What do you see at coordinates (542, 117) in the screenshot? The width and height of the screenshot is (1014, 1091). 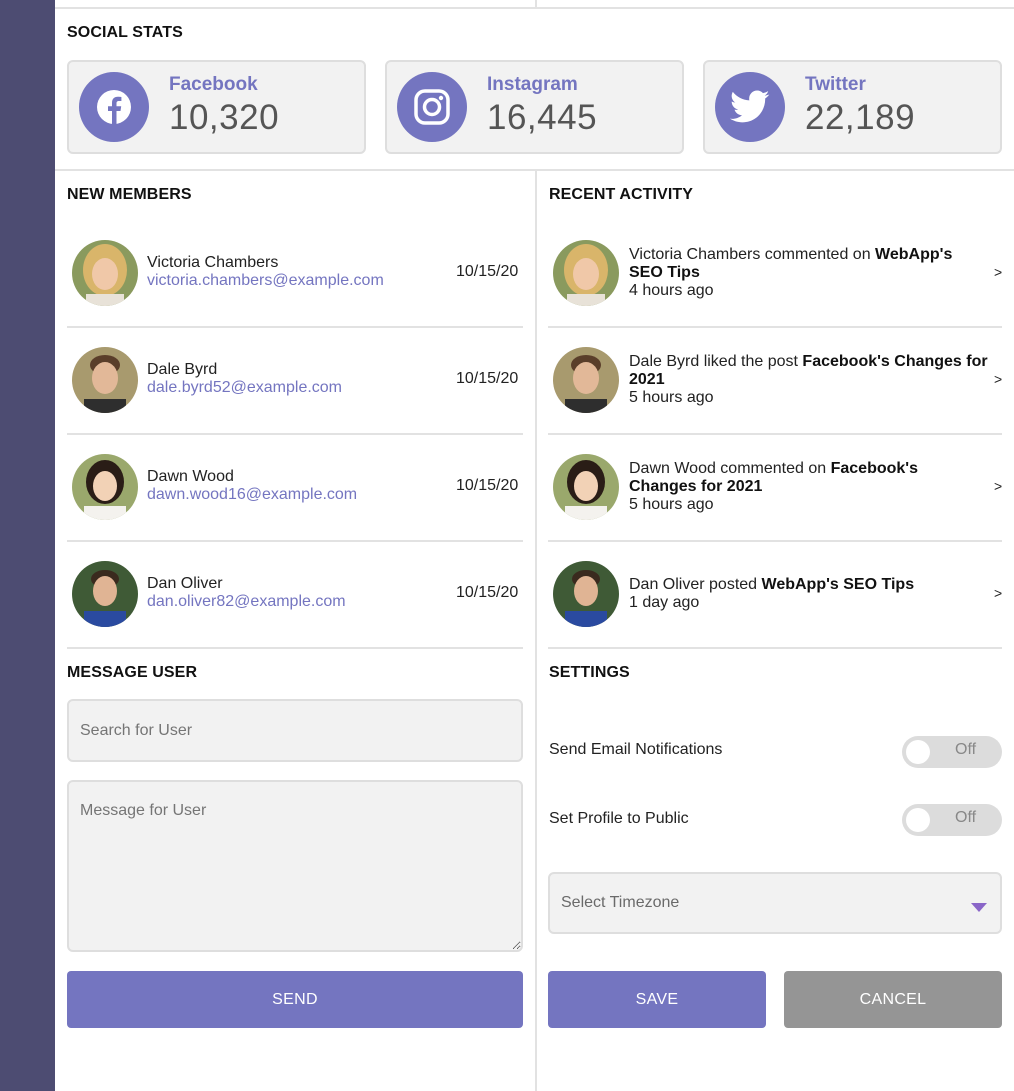 I see `instagram-stat-value: 16,445` at bounding box center [542, 117].